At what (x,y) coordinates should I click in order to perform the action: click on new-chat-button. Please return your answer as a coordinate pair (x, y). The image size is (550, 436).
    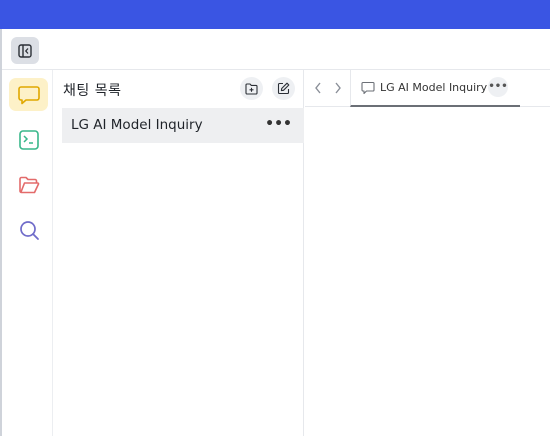
    Looking at the image, I should click on (283, 88).